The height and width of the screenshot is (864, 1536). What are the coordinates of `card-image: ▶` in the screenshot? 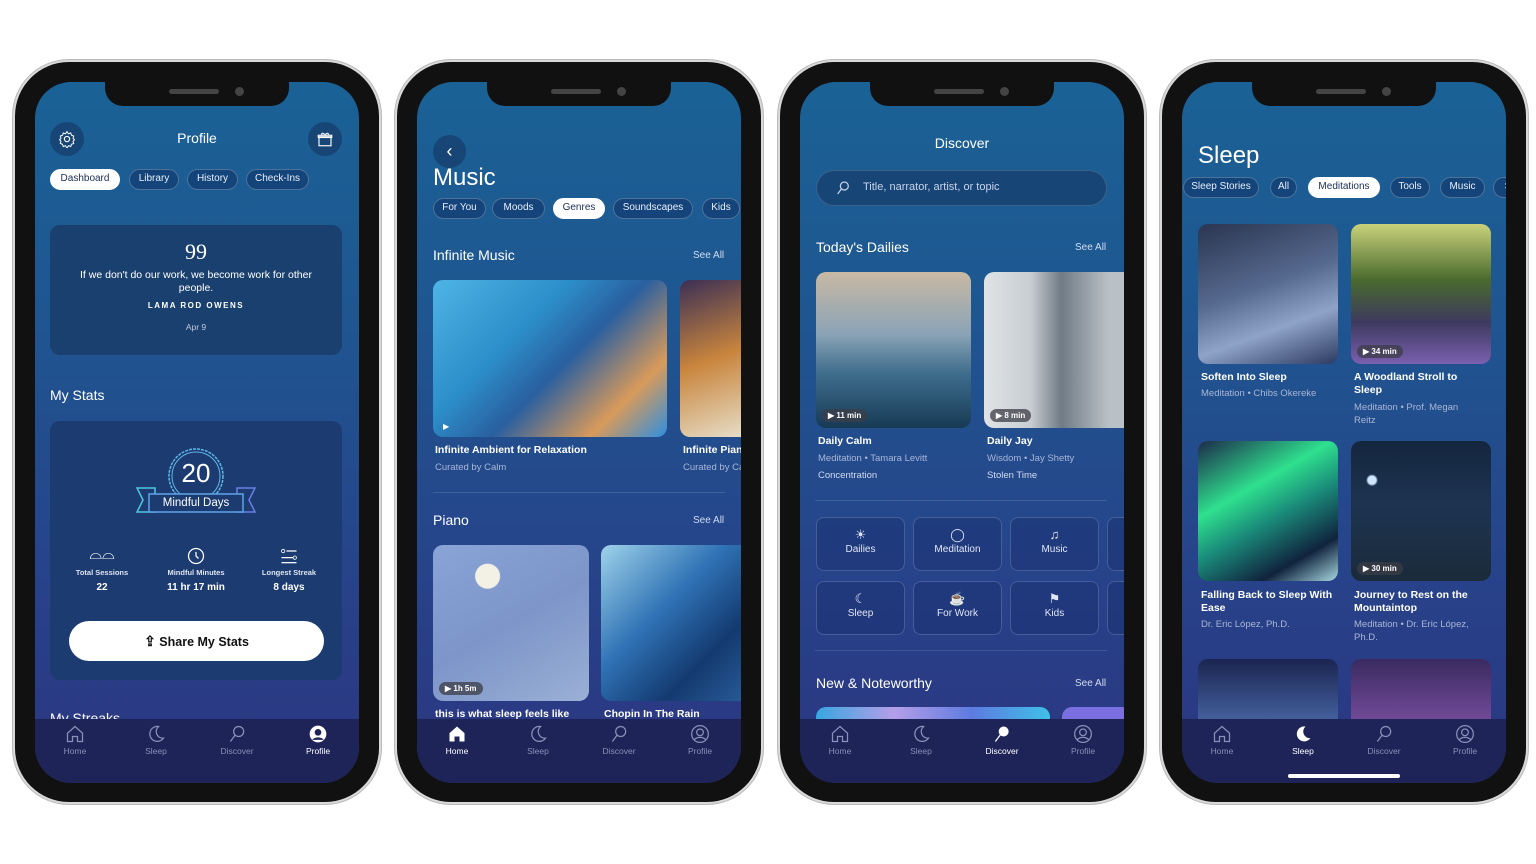 It's located at (550, 358).